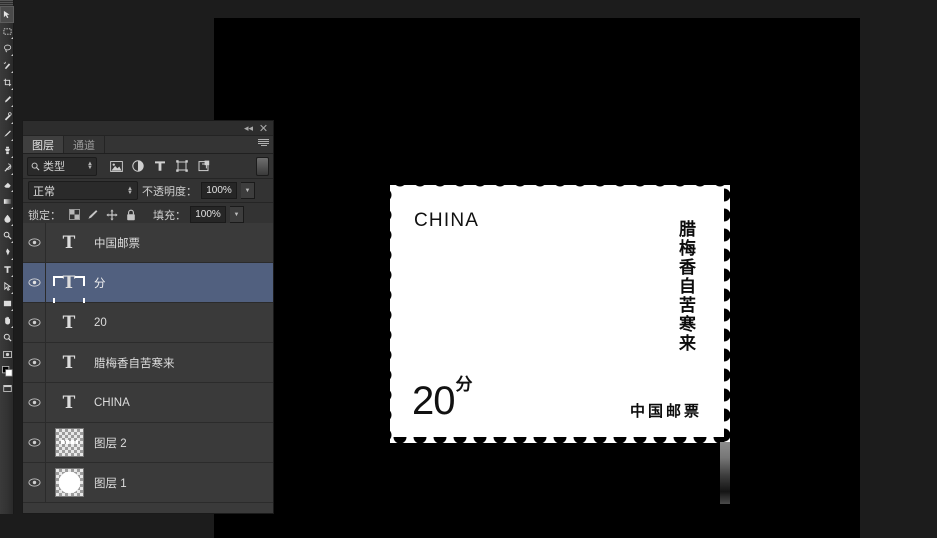 The image size is (937, 538). What do you see at coordinates (160, 166) in the screenshot?
I see `filter-type-layers-icon` at bounding box center [160, 166].